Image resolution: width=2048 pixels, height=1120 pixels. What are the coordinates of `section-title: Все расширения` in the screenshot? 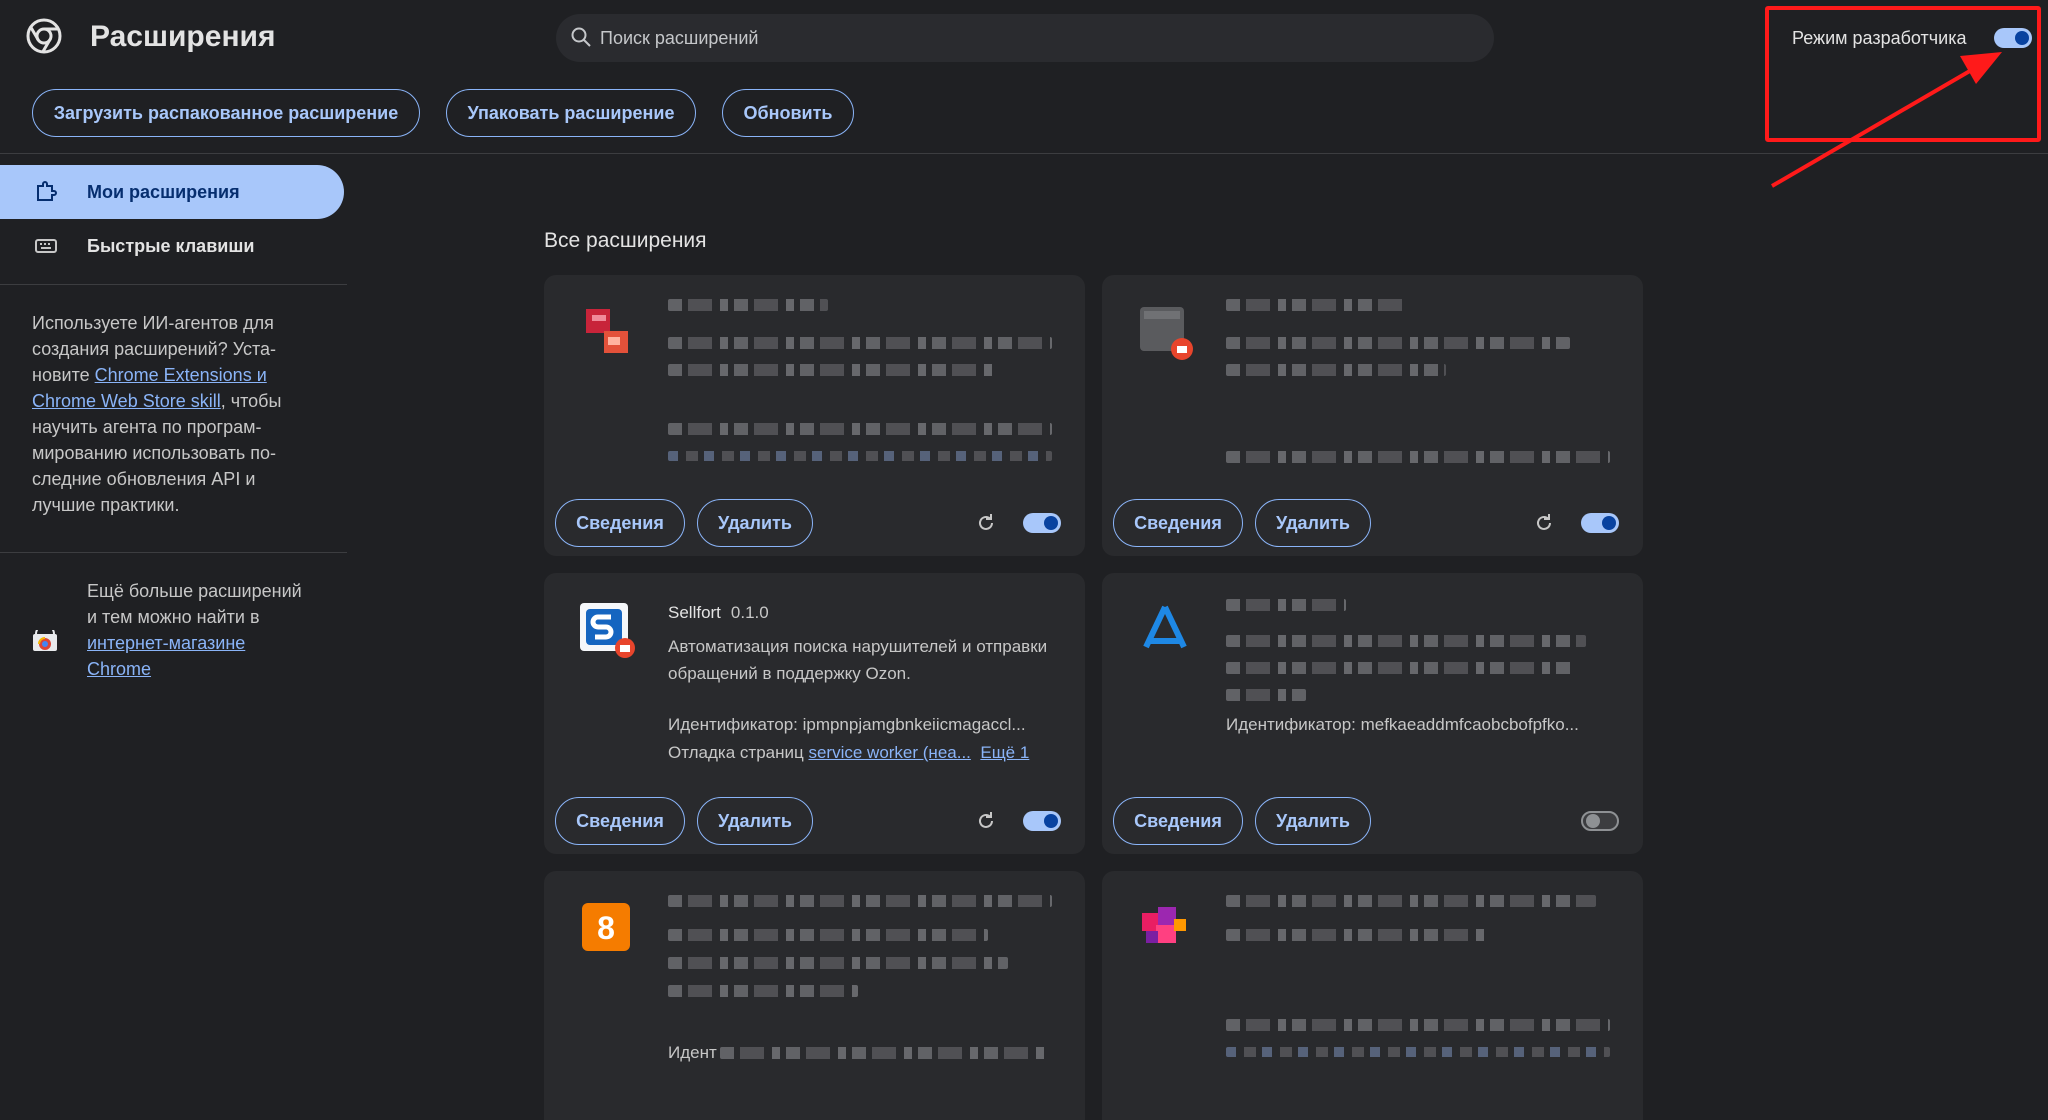 It's located at (625, 240).